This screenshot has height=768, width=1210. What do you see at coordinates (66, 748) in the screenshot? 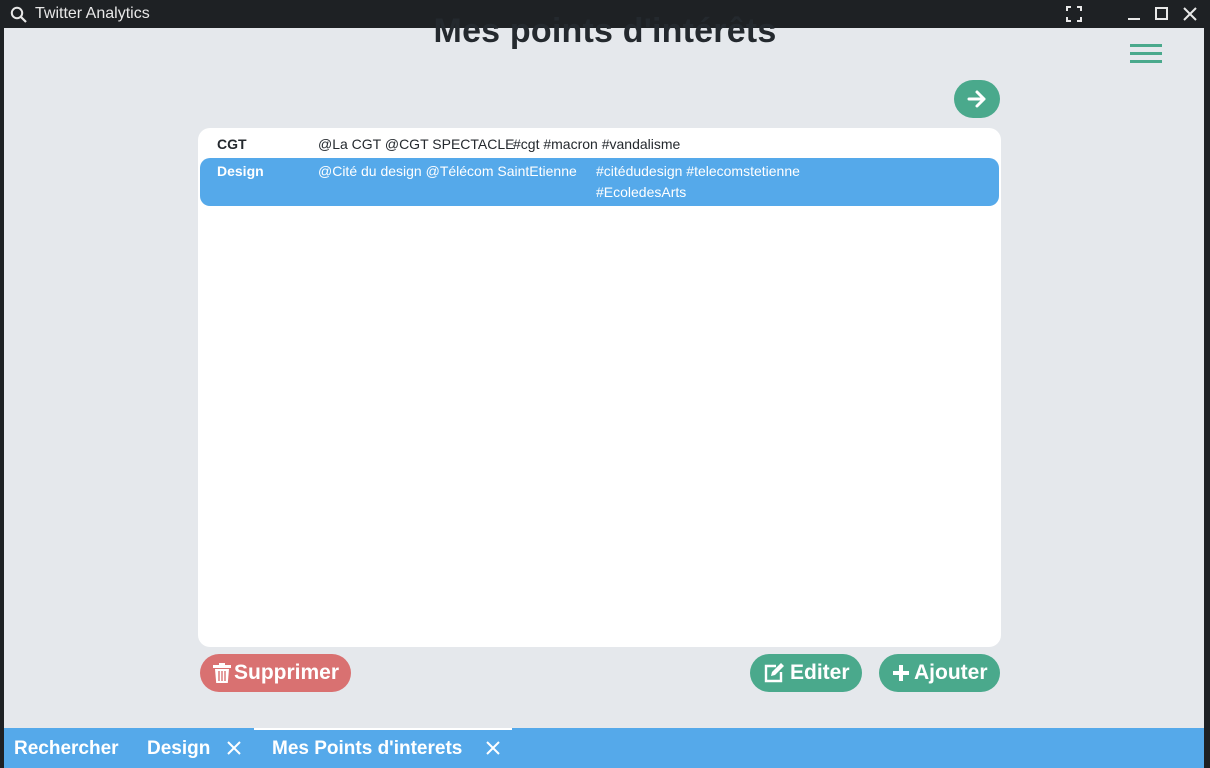
I see `tab-label: Rechercher` at bounding box center [66, 748].